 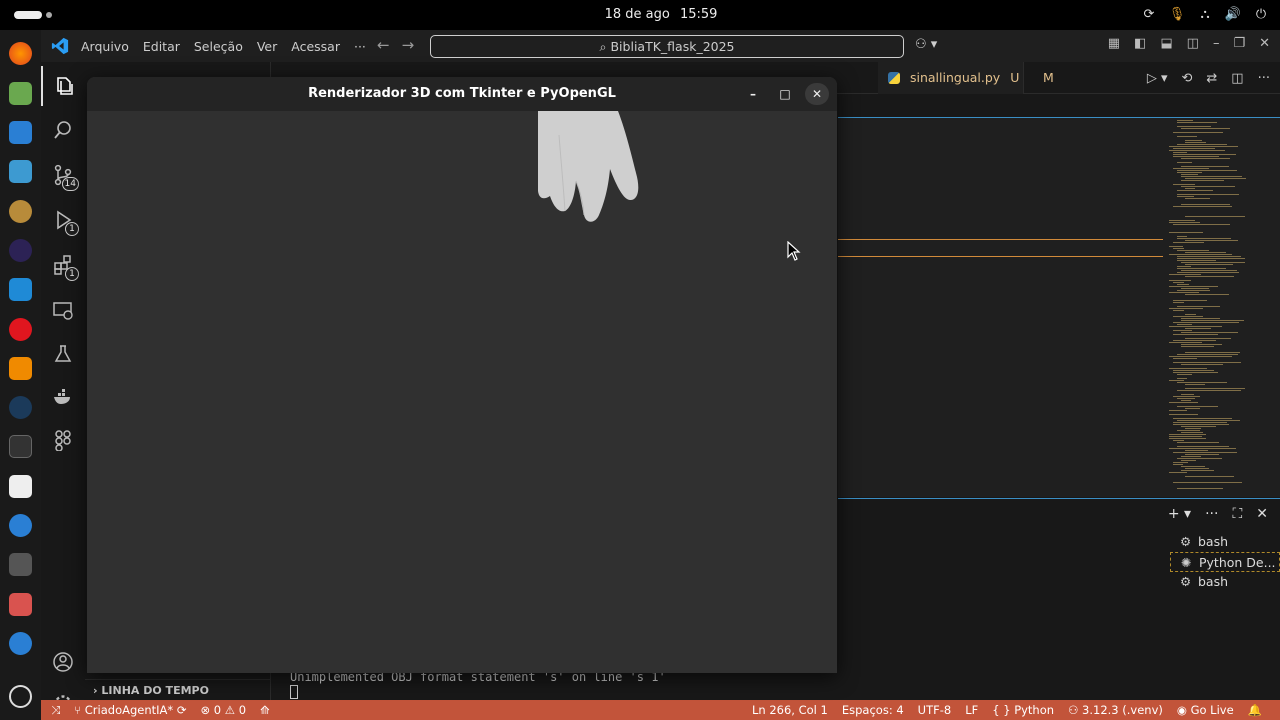 I want to click on customize-layout-icon: ▦, so click(x=1114, y=43).